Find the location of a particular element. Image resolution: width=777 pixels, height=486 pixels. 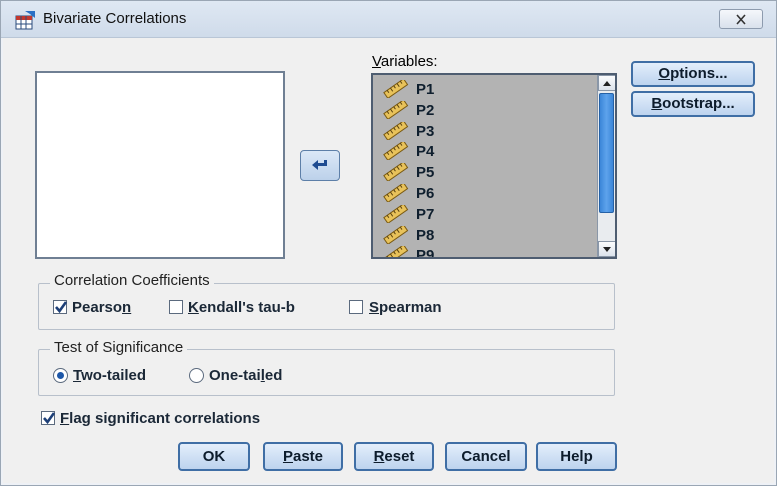

chevron-down-icon is located at coordinates (607, 249).